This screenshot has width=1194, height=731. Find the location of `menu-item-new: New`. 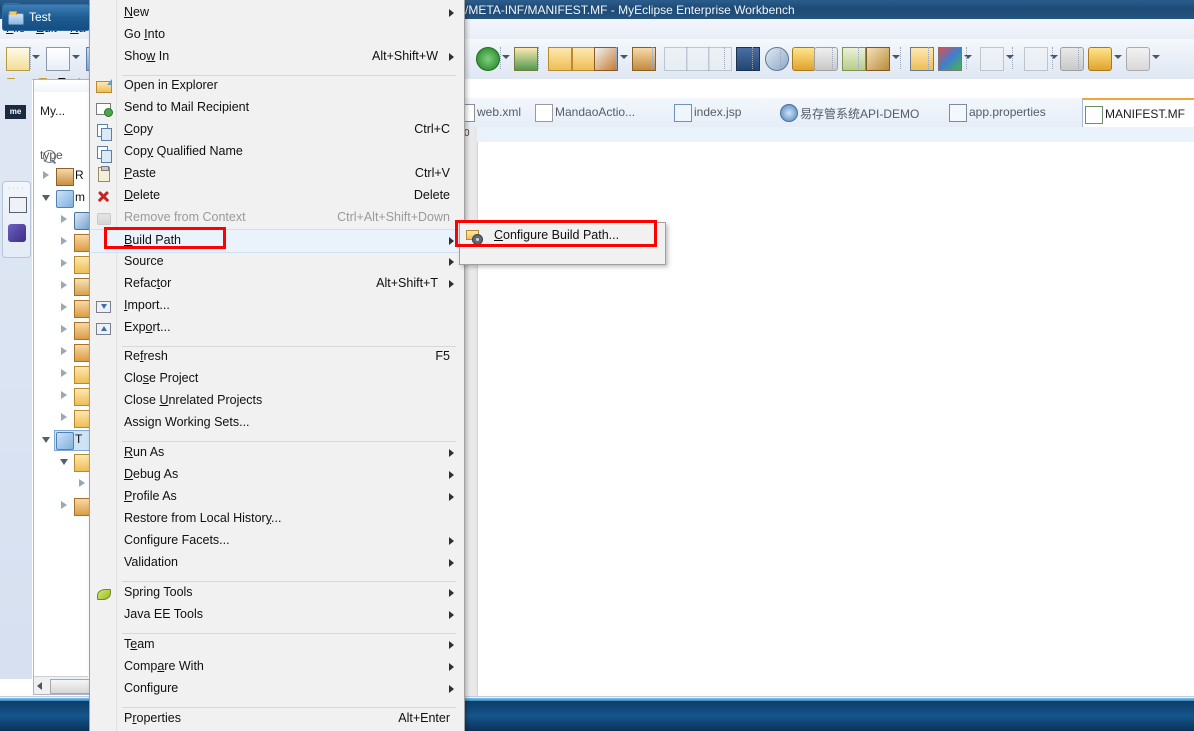

menu-item-new: New is located at coordinates (276, 13).